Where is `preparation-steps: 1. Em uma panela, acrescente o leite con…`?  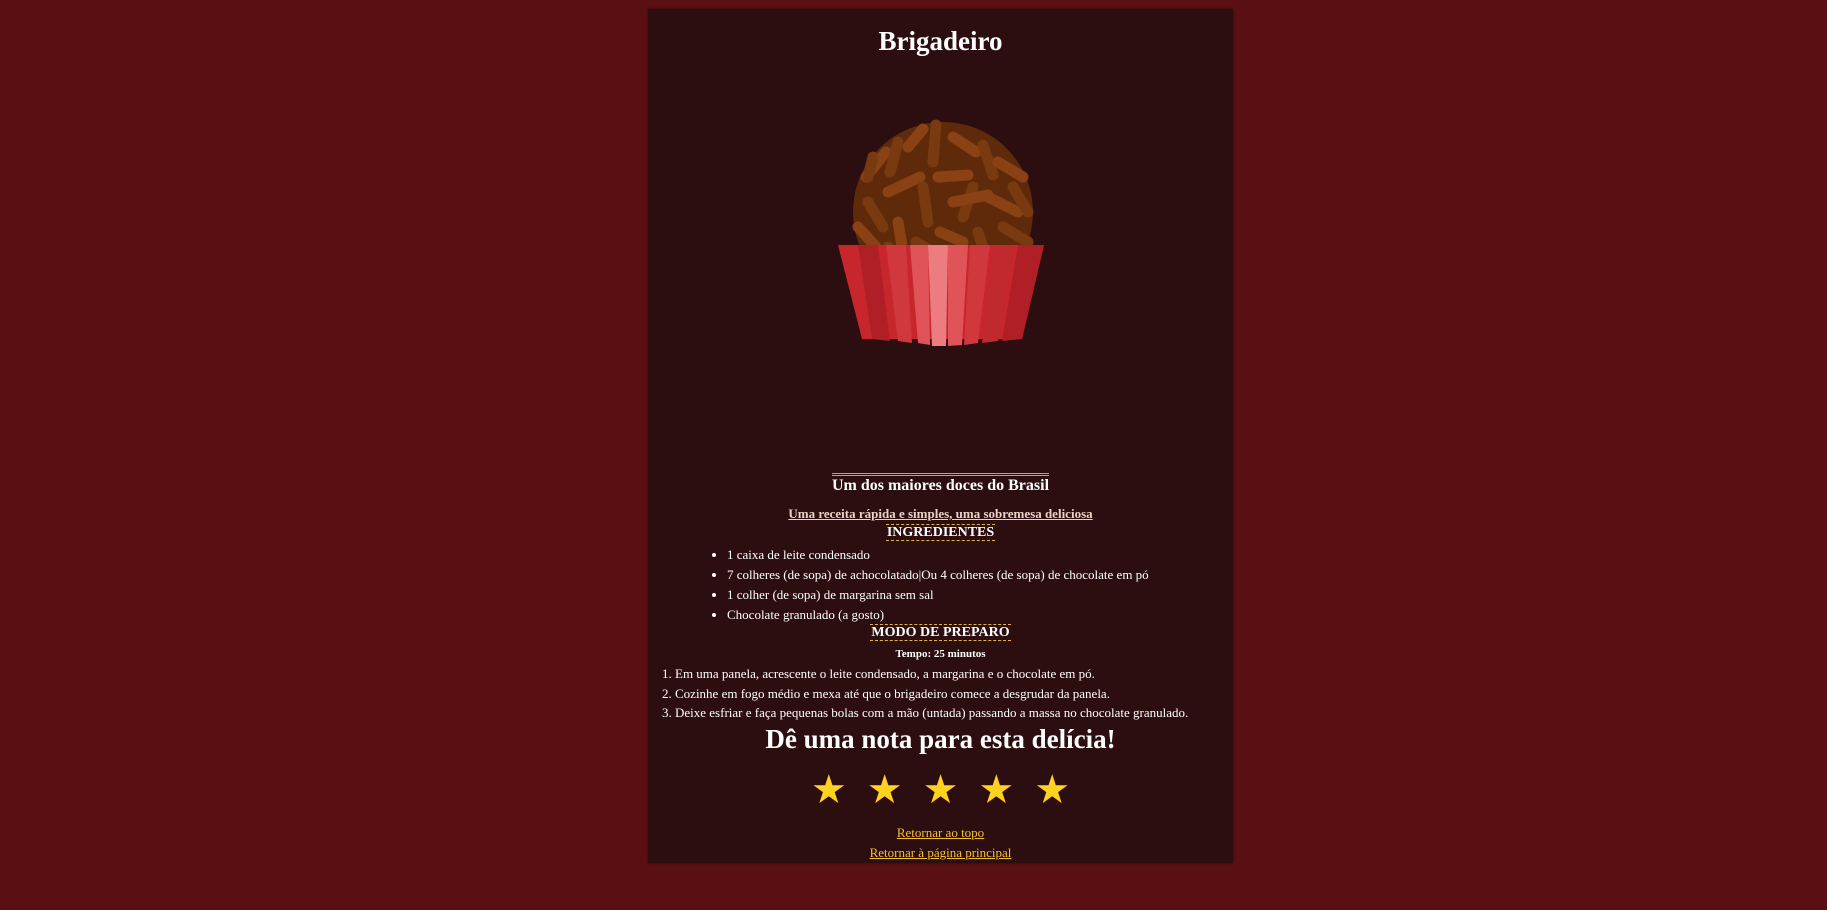
preparation-steps: 1. Em uma panela, acrescente o leite con… is located at coordinates (925, 693).